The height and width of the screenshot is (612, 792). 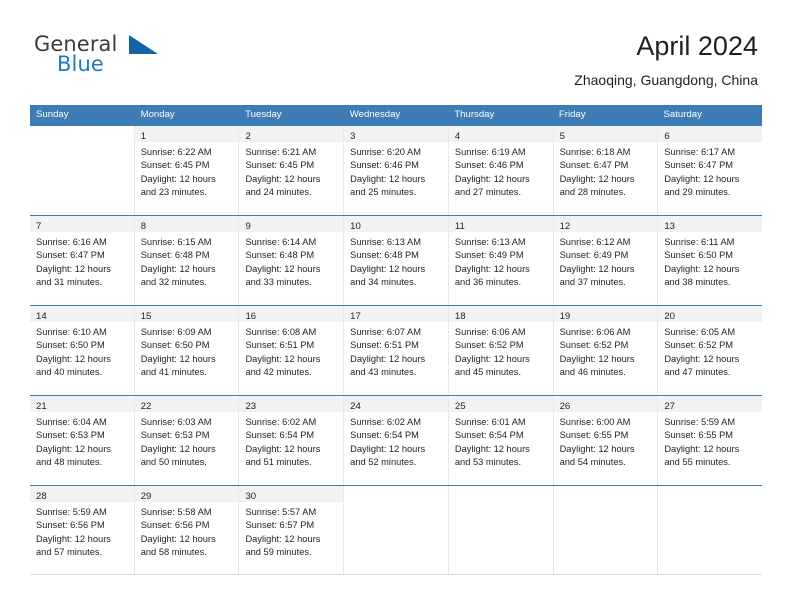 What do you see at coordinates (82, 404) in the screenshot?
I see `day-number-band: 21` at bounding box center [82, 404].